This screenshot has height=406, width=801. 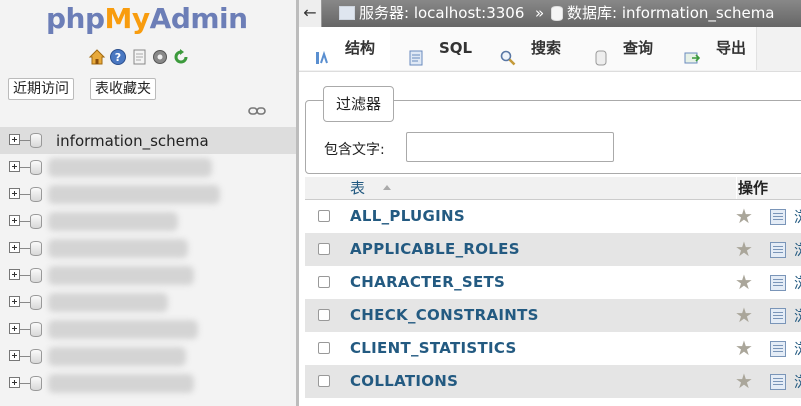 I want to click on back-arrow-icon: ←, so click(x=310, y=13).